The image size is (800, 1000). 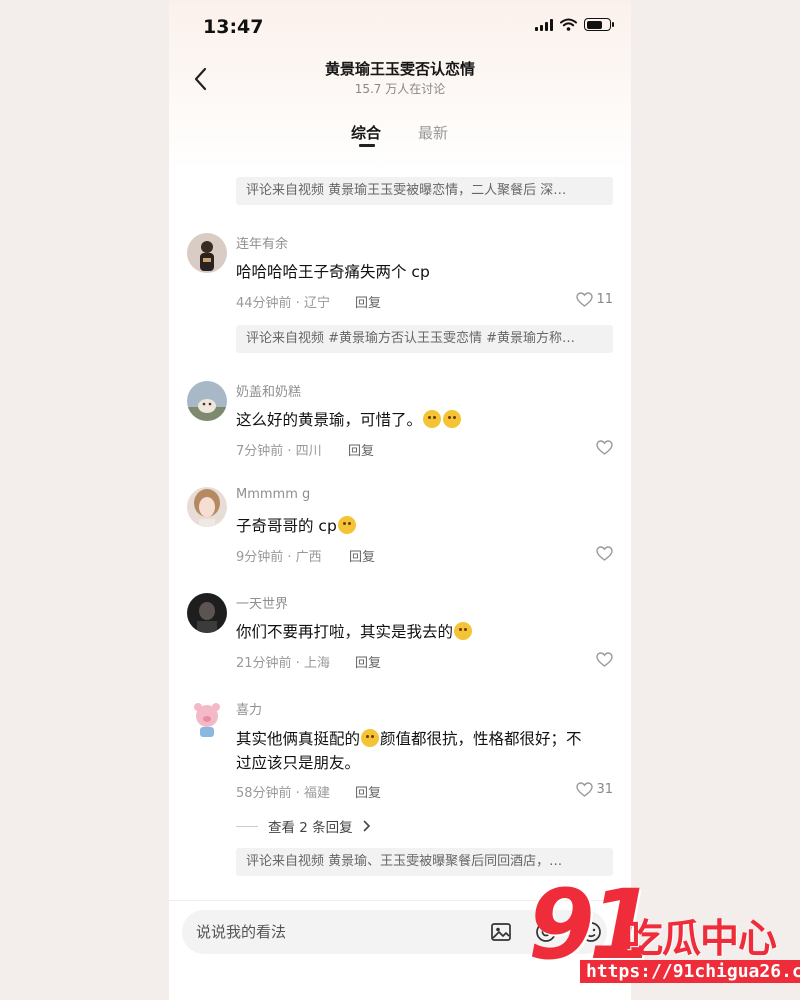 What do you see at coordinates (544, 24) in the screenshot?
I see `signal-icon` at bounding box center [544, 24].